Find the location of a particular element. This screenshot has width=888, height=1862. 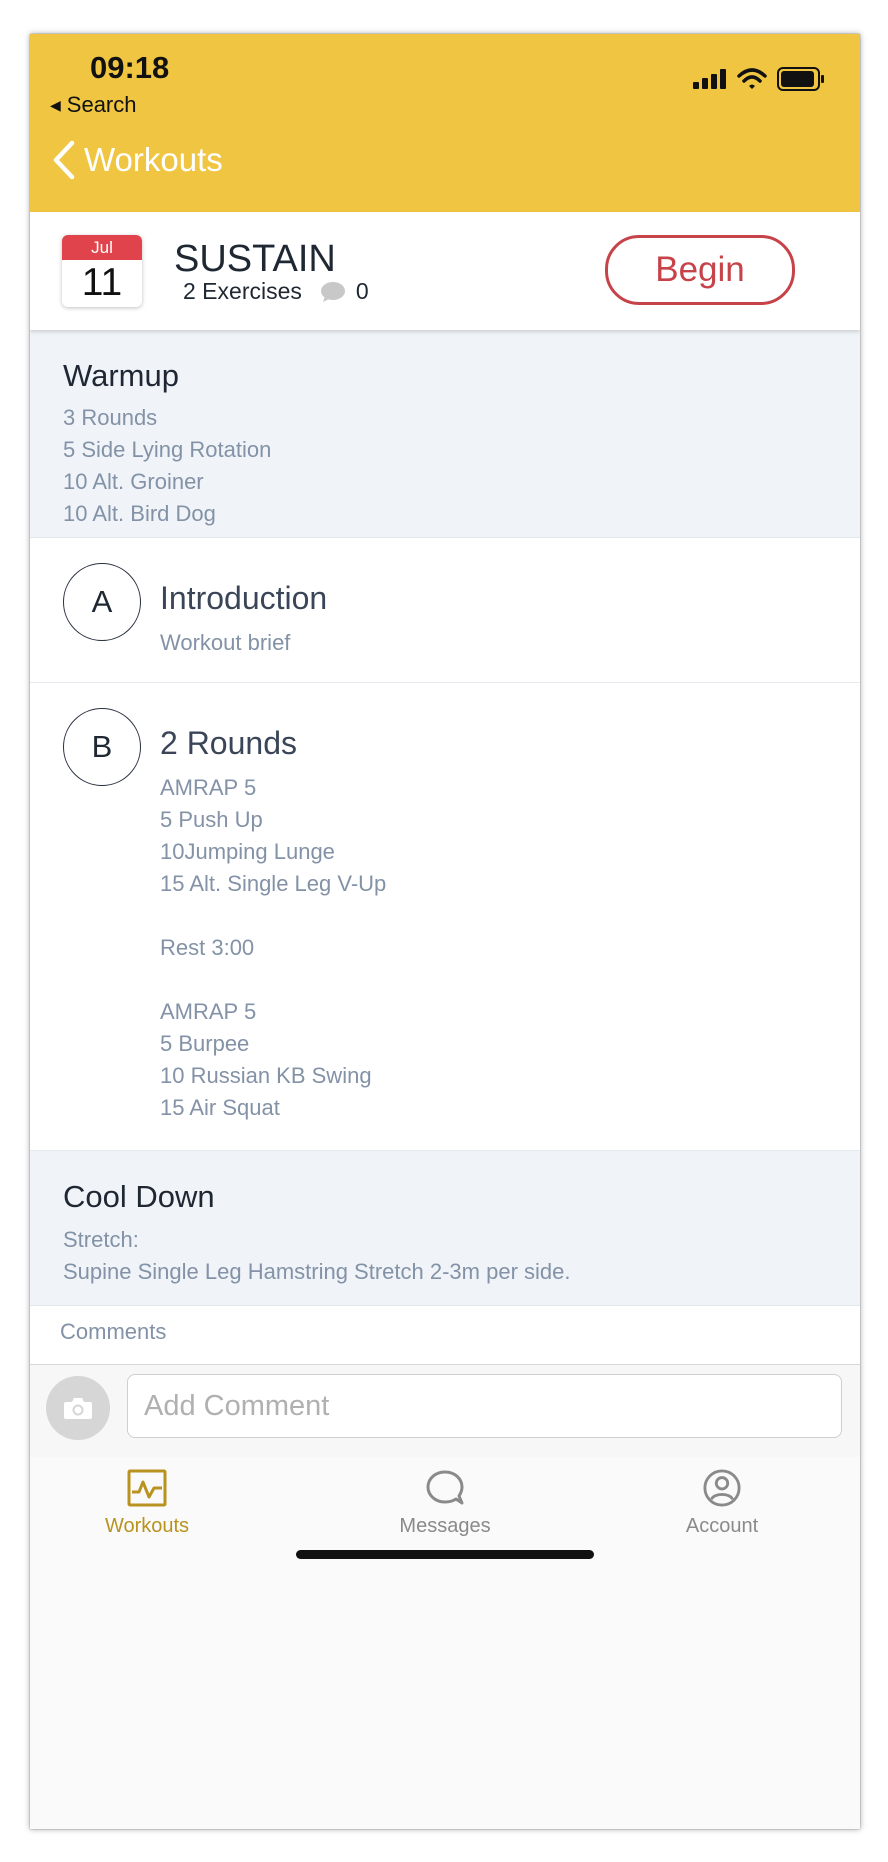

battery-icon is located at coordinates (800, 79).